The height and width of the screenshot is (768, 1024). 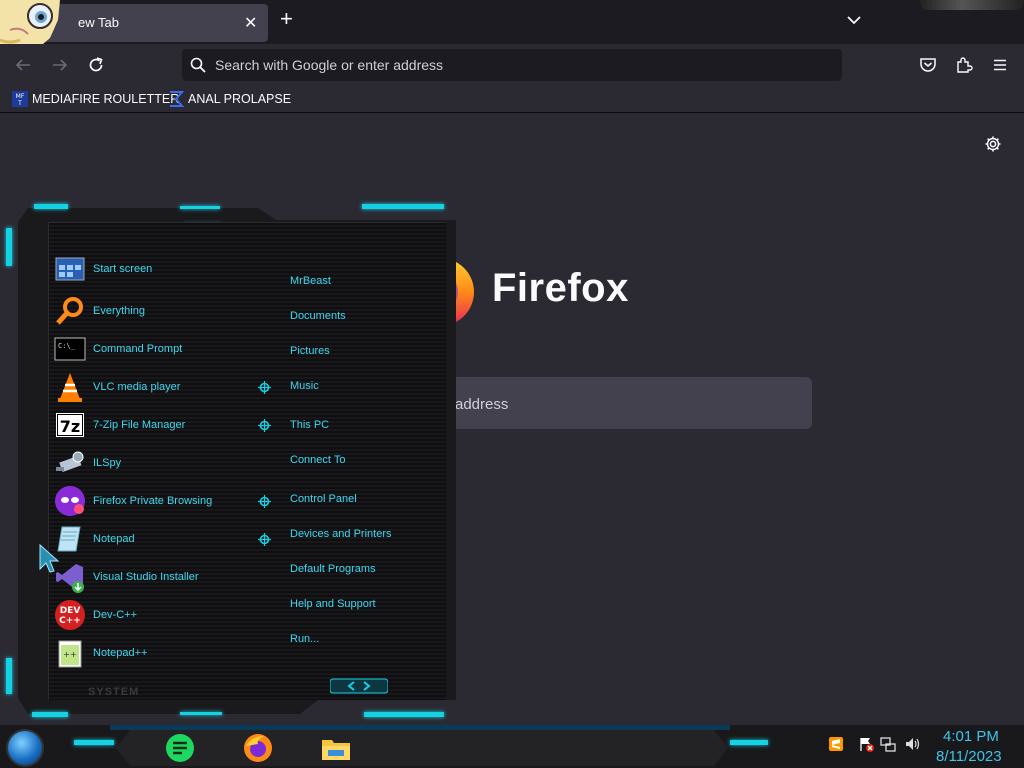 I want to click on bookmarks-toolbar: MF T MEDIAFIRE ROULETTER ANAL PROLAPSE, so click(x=512, y=99).